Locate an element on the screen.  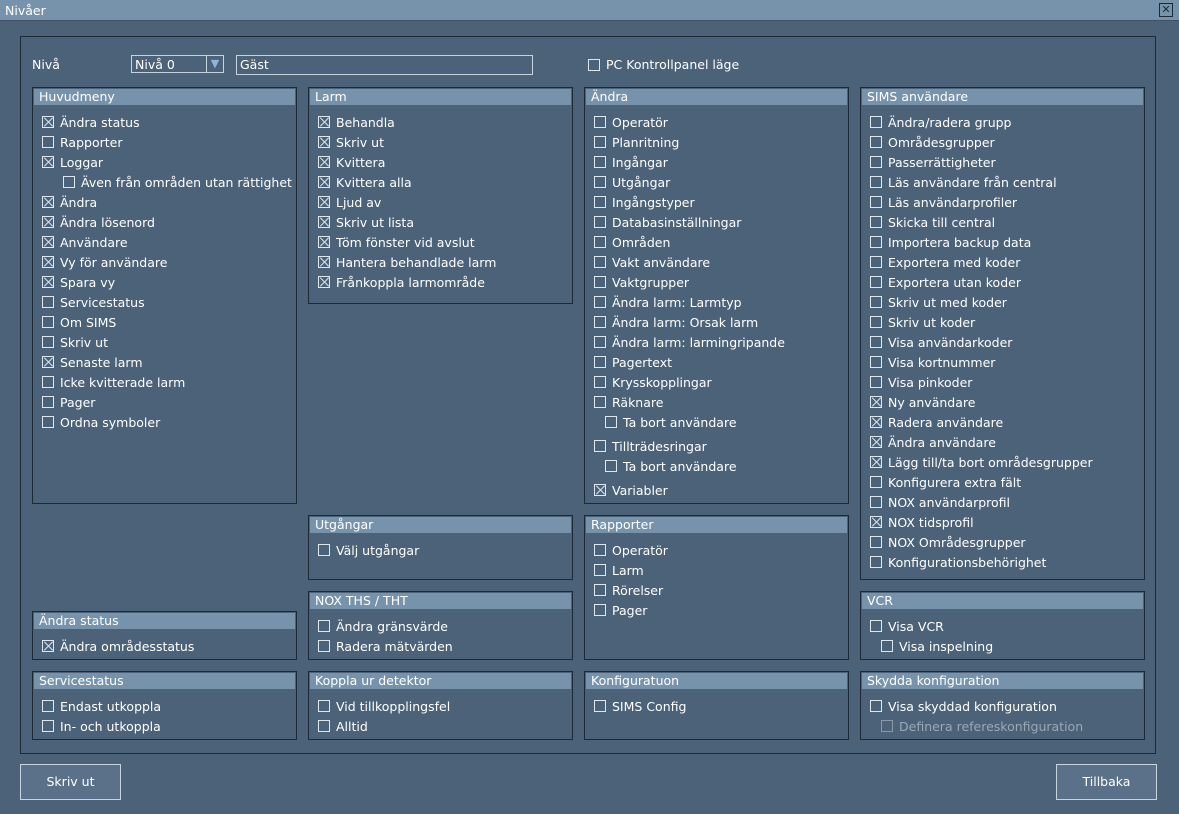
checkbox-item: SIMS Config is located at coordinates (640, 706).